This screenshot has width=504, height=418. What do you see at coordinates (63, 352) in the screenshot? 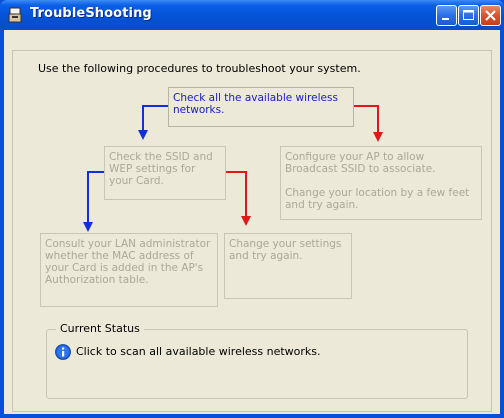
I see `info-icon` at bounding box center [63, 352].